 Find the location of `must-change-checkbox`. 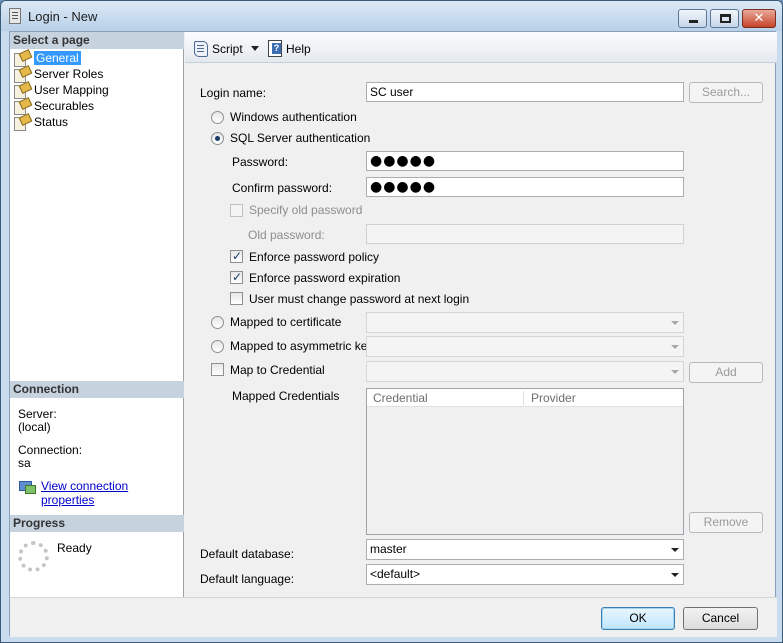

must-change-checkbox is located at coordinates (236, 298).